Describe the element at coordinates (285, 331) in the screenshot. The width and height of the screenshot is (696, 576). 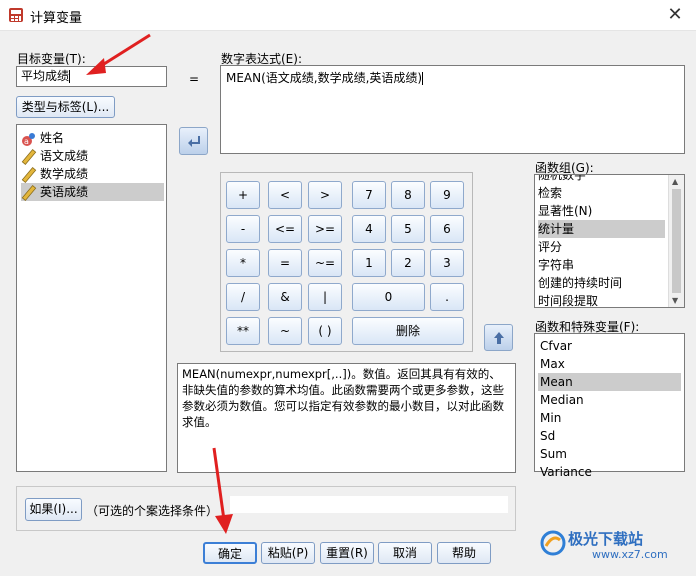
I see `key-not: ~` at that location.